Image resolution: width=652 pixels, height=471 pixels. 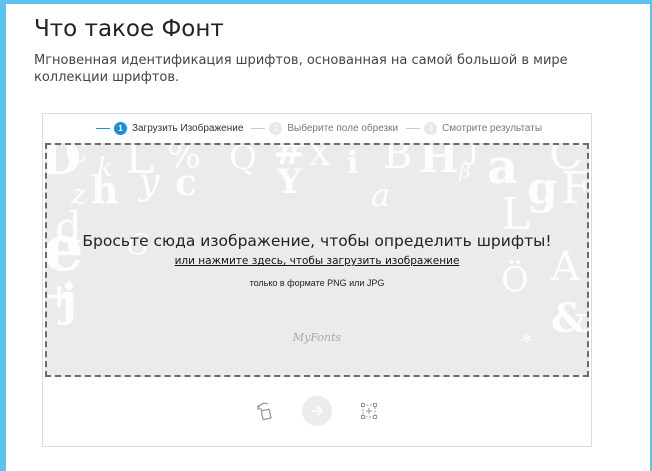 What do you see at coordinates (439, 163) in the screenshot?
I see `background-glyph: H` at bounding box center [439, 163].